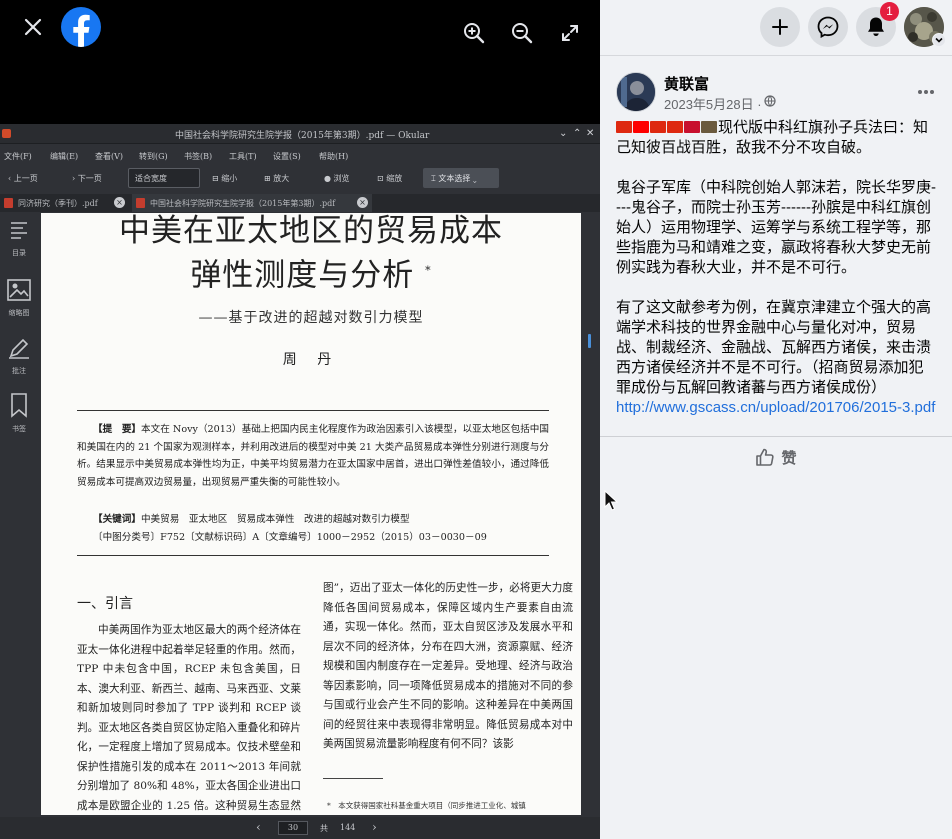  I want to click on prev-page-icon: ‹, so click(258, 827).